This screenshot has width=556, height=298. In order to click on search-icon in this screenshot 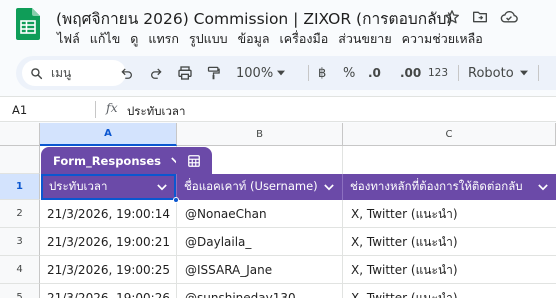, I will do `click(37, 73)`.